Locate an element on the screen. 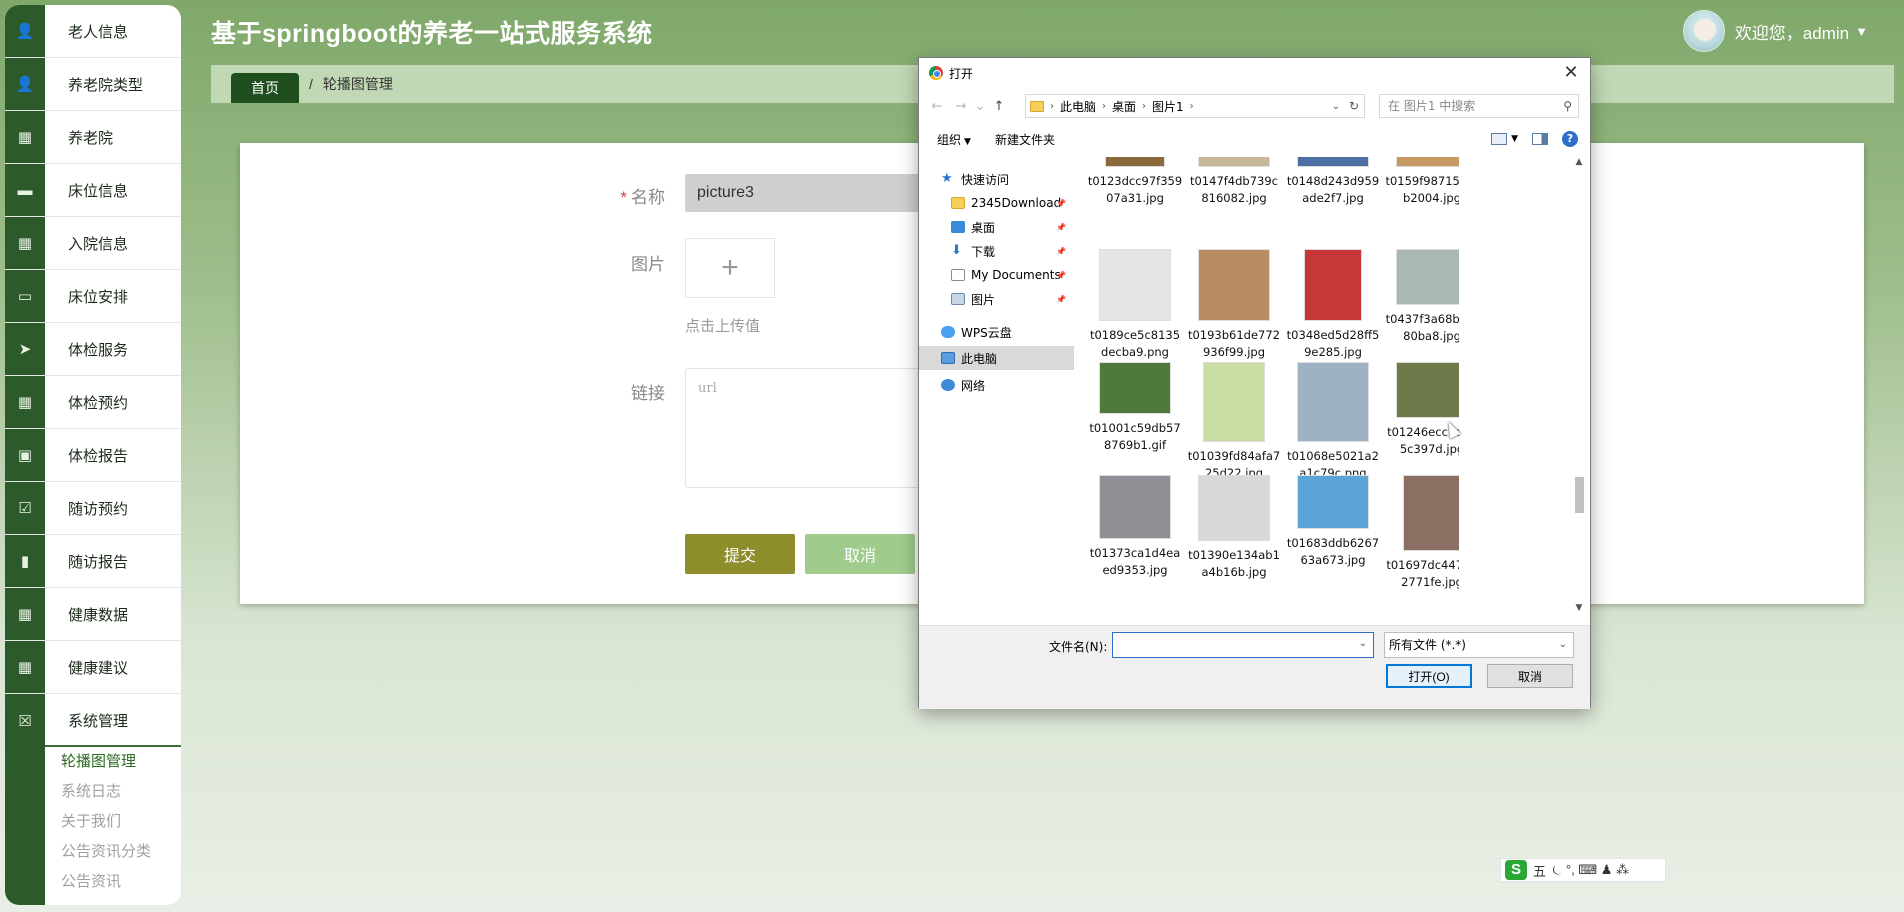  help-icon: ? is located at coordinates (1570, 139).